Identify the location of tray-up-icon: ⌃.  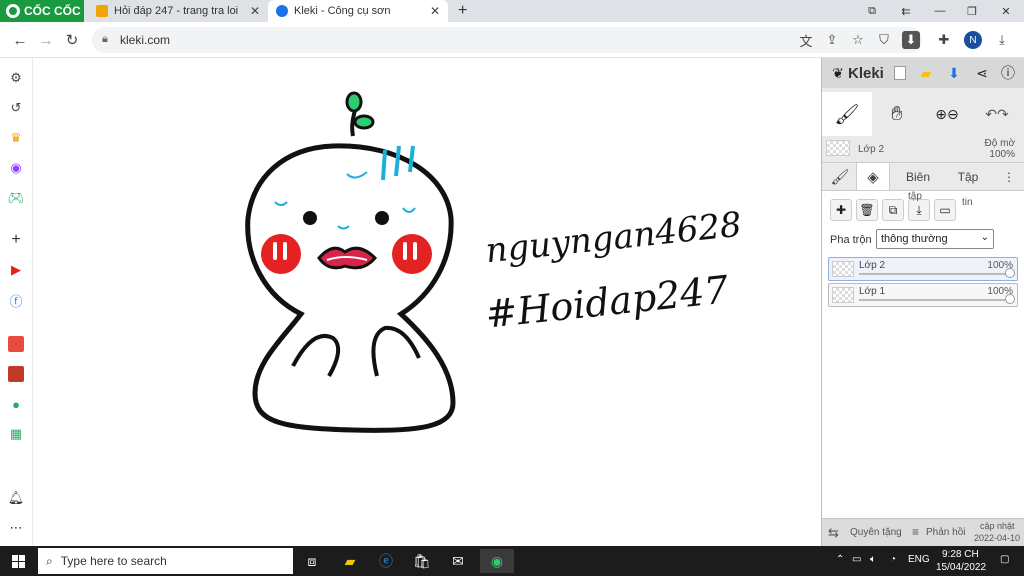
(840, 559).